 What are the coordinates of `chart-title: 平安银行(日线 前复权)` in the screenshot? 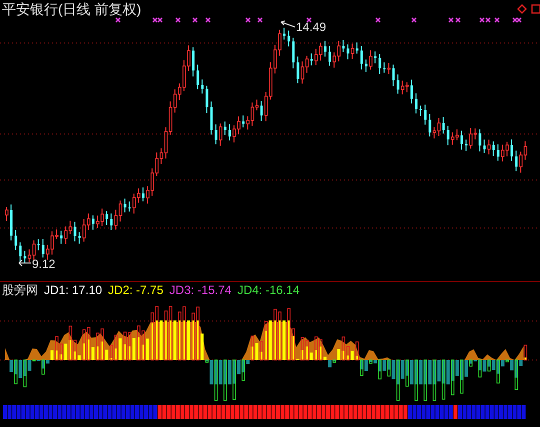 It's located at (72, 9).